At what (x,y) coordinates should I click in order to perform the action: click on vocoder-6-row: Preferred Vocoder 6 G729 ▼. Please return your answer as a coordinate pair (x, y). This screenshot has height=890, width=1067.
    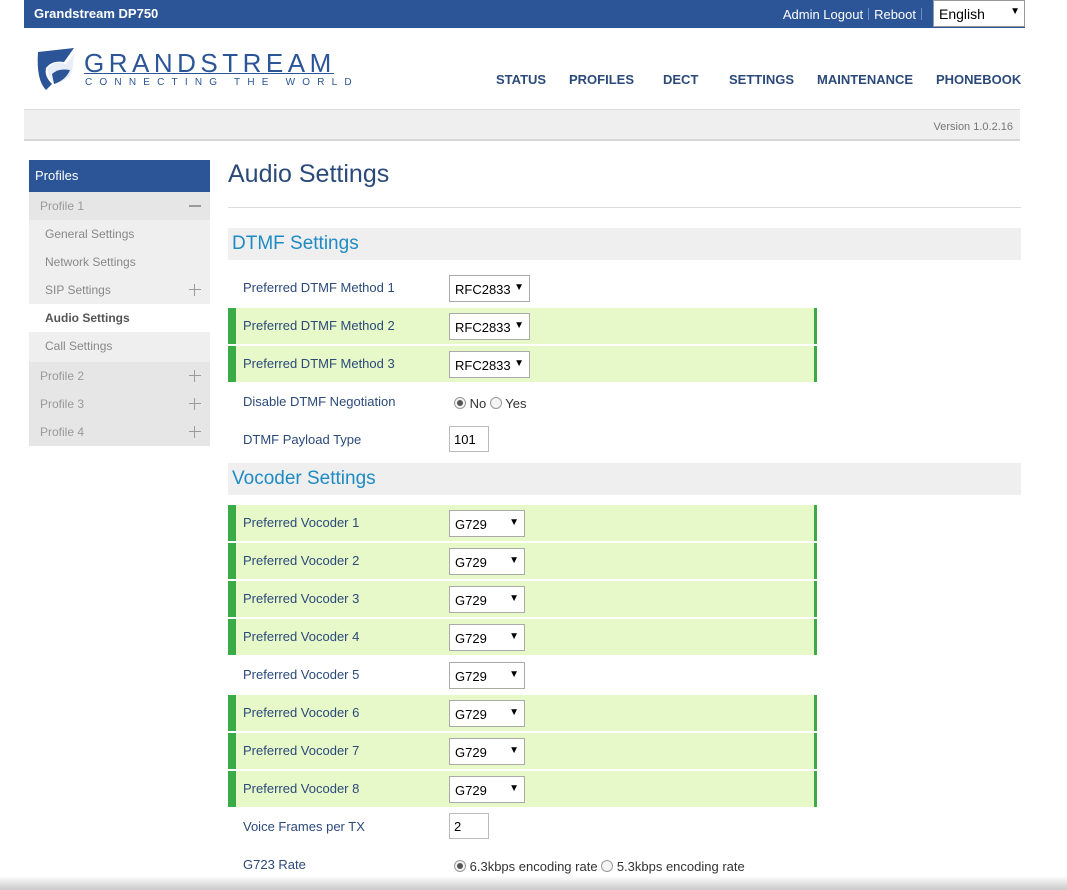
    Looking at the image, I should click on (522, 713).